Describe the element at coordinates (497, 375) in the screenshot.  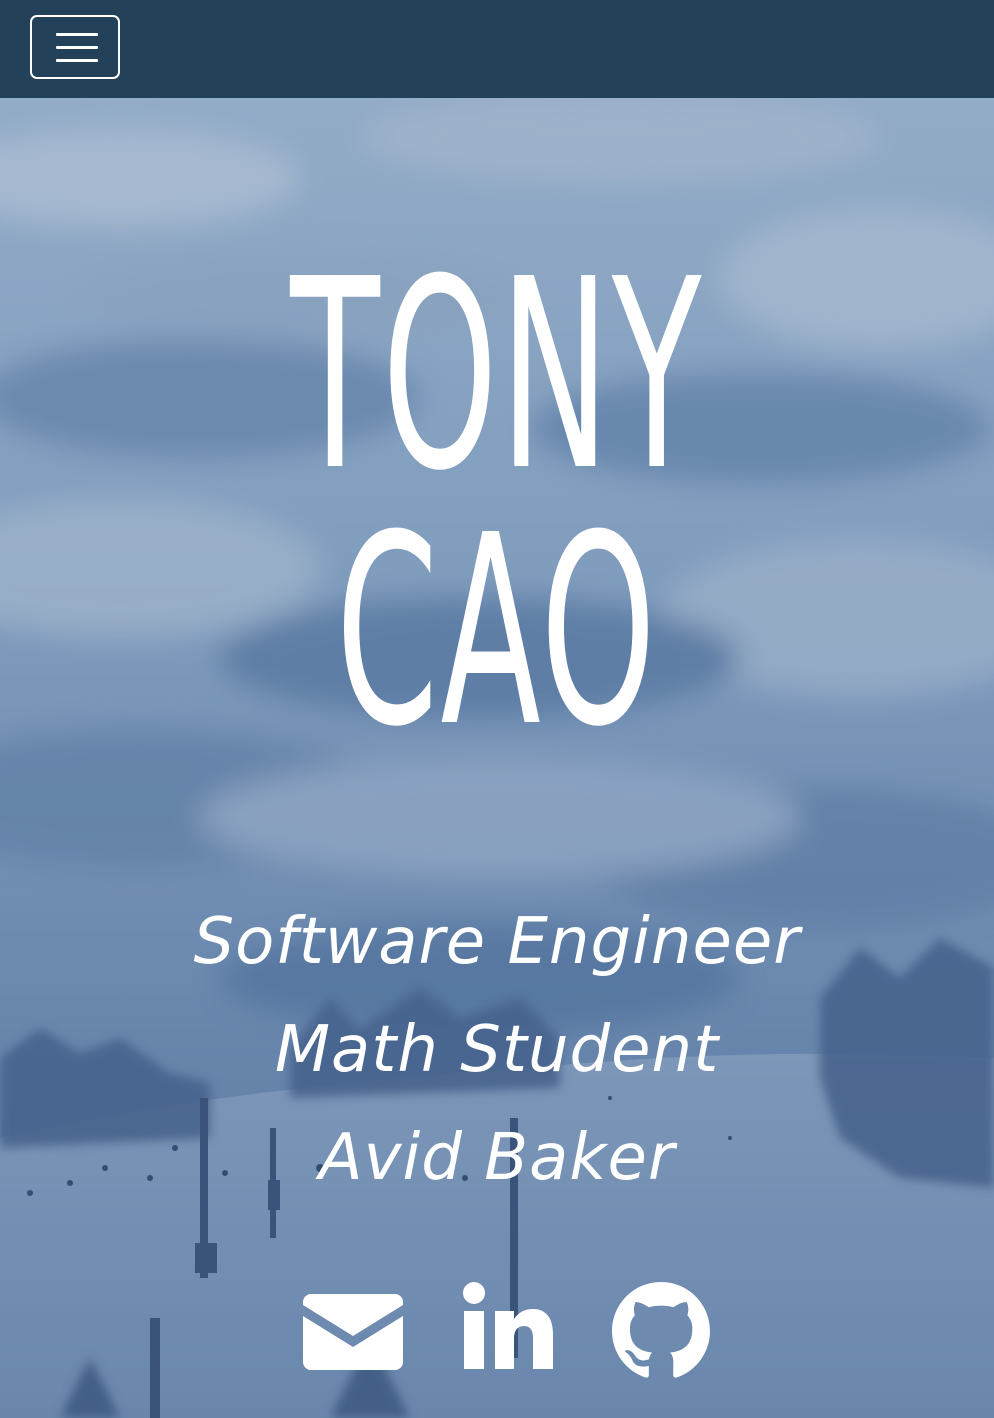
I see `name-first: TONY` at that location.